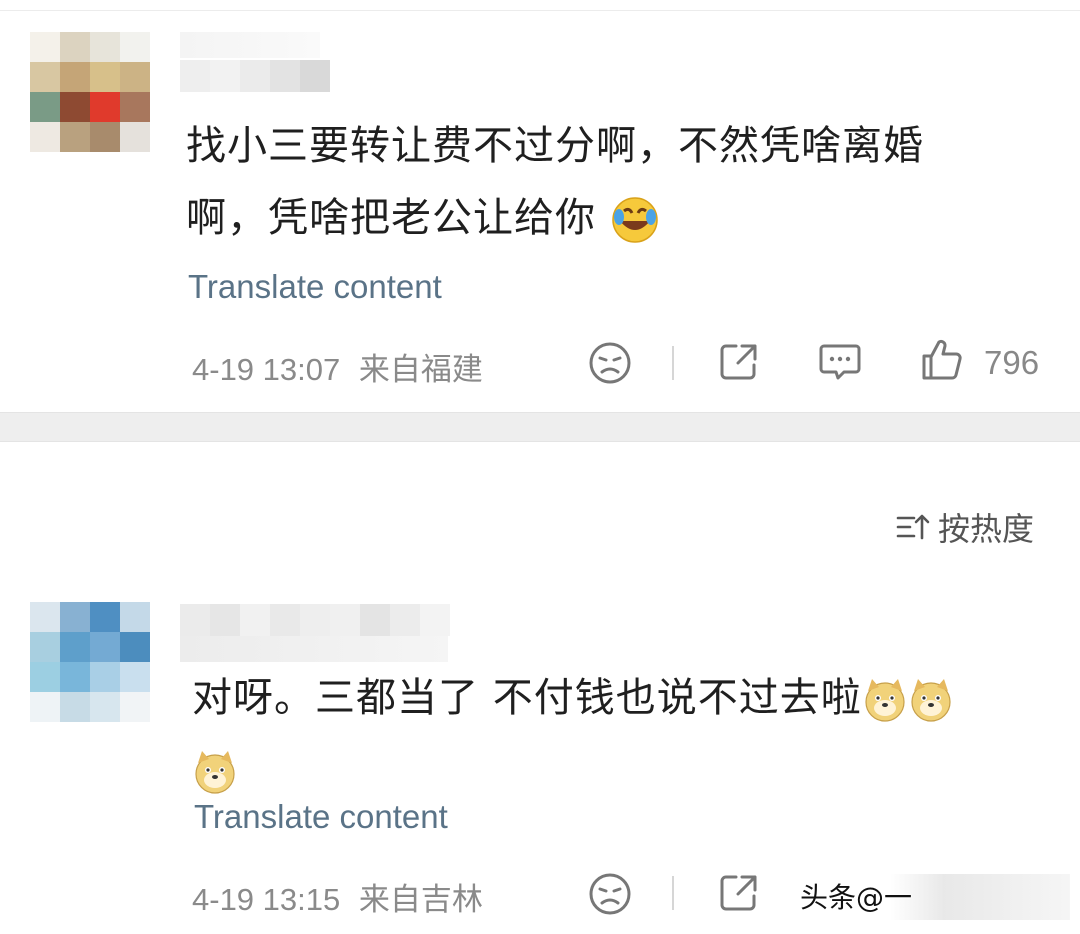  I want to click on sort-label: 按热度, so click(985, 529).